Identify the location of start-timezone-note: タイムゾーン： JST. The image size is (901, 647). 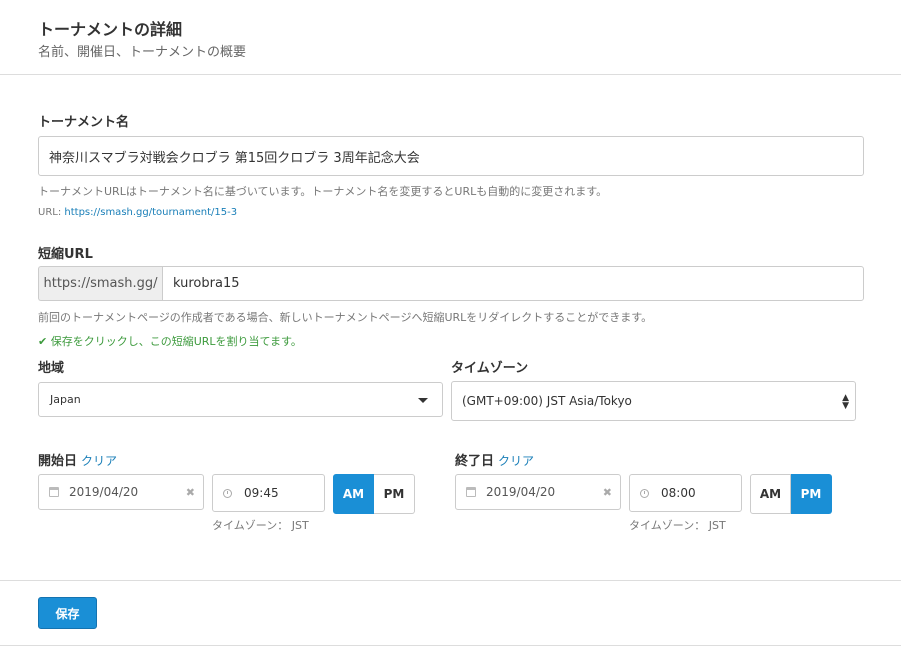
(260, 525).